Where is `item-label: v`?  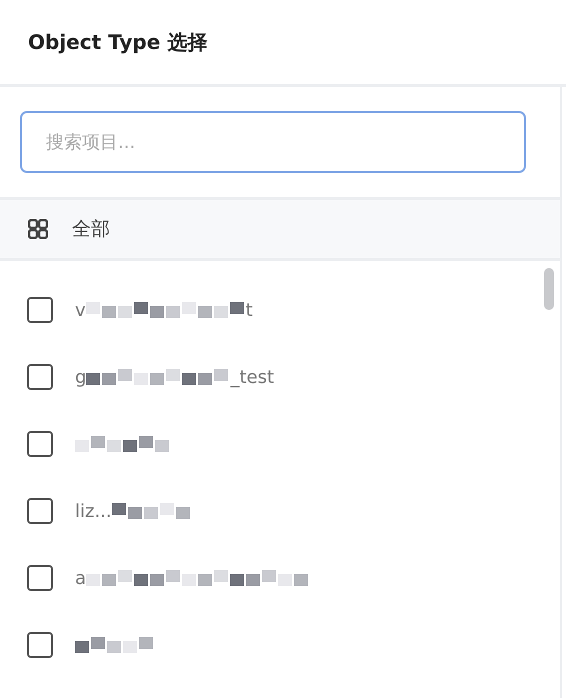
item-label: v is located at coordinates (80, 310).